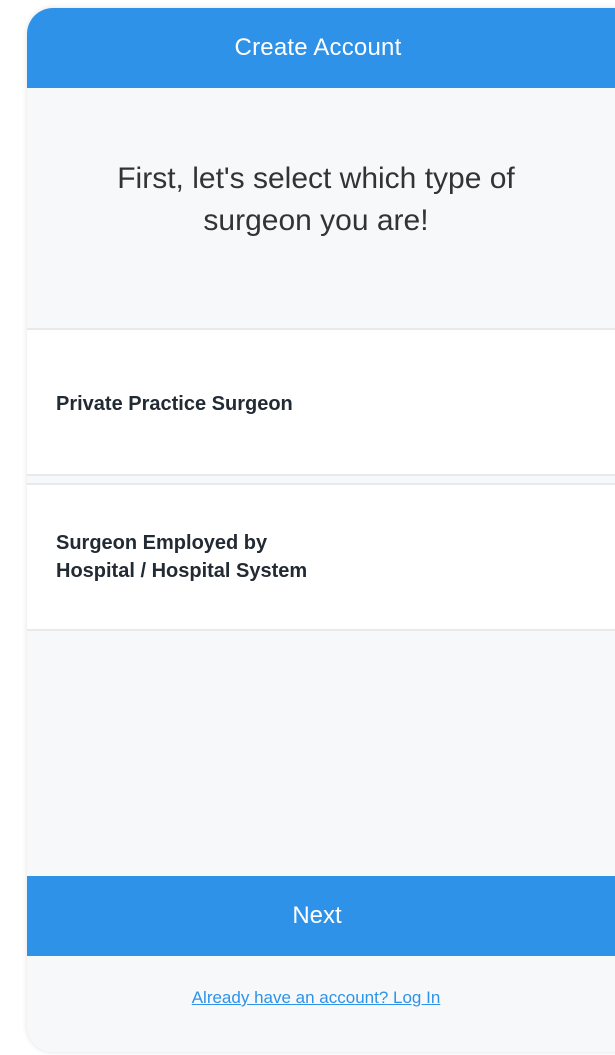 The height and width of the screenshot is (1055, 615). What do you see at coordinates (182, 571) in the screenshot?
I see `option-label-line: Hospital / Hospital System` at bounding box center [182, 571].